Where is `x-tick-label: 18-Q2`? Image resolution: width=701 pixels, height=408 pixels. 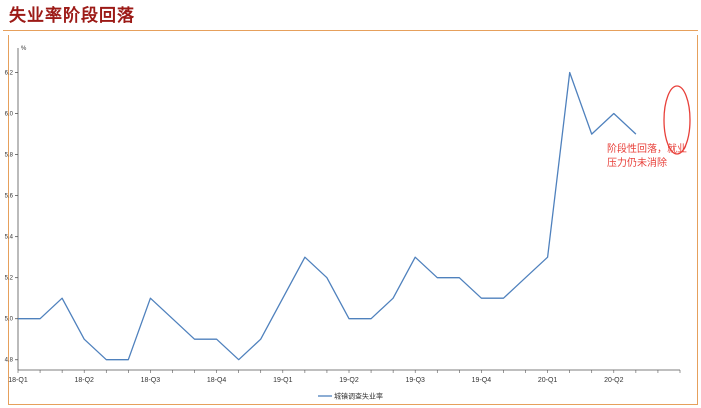
x-tick-label: 18-Q2 is located at coordinates (84, 380).